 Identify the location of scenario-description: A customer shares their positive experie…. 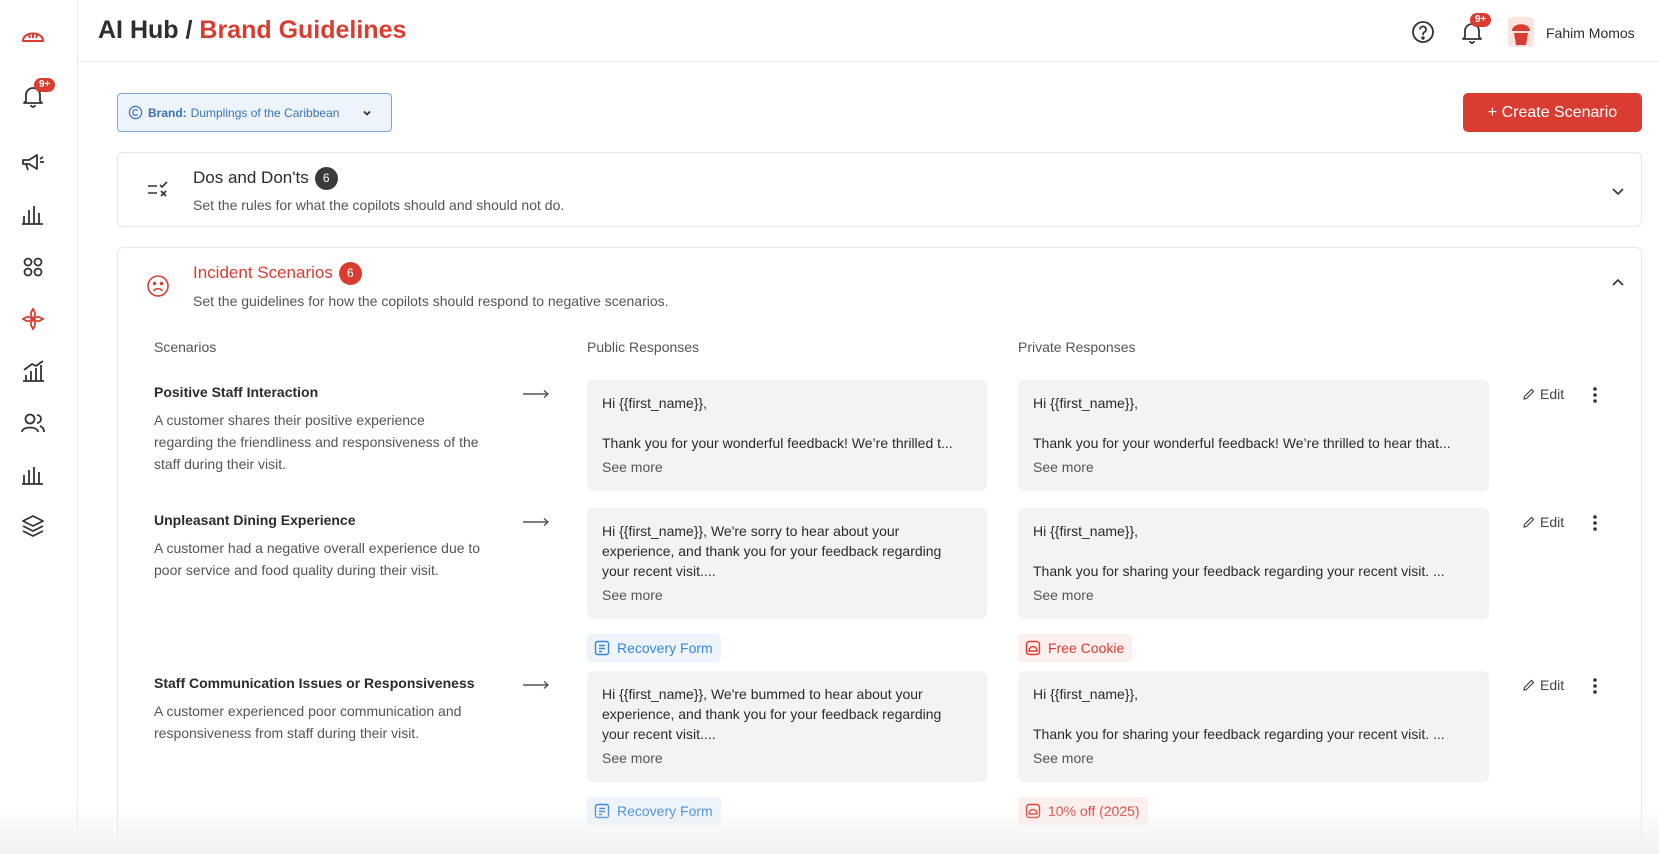
(316, 442).